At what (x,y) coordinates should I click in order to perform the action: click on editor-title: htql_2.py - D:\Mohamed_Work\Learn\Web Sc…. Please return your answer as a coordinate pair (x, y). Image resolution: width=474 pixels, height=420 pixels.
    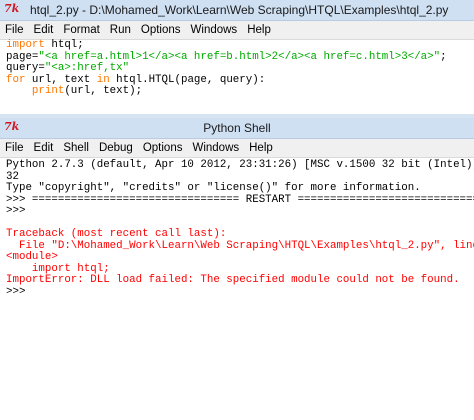
    Looking at the image, I should click on (239, 10).